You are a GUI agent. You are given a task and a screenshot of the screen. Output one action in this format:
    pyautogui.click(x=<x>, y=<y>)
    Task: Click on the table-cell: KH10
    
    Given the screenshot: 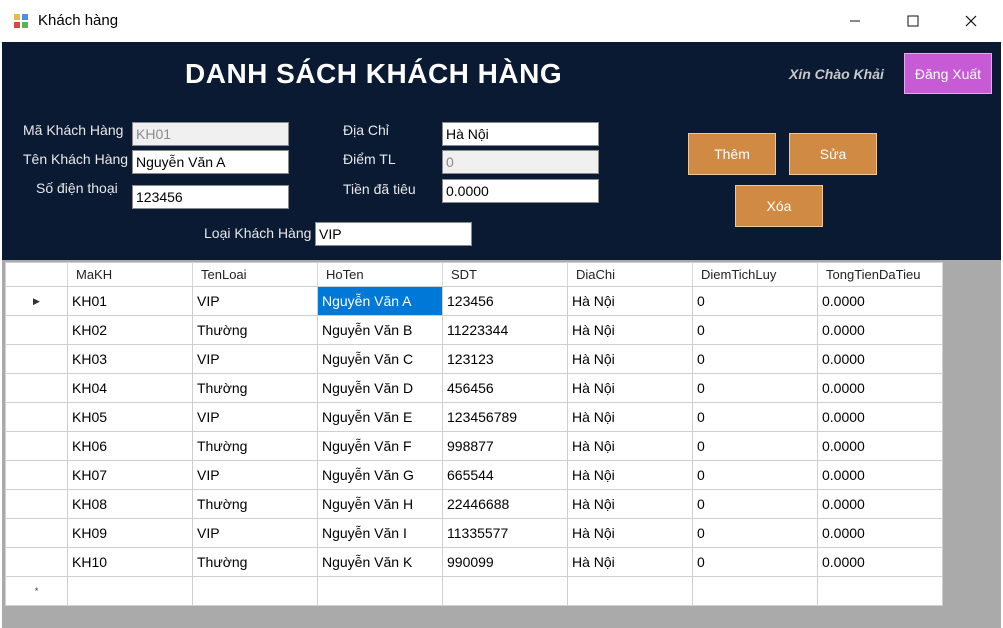 What is the action you would take?
    pyautogui.click(x=130, y=562)
    